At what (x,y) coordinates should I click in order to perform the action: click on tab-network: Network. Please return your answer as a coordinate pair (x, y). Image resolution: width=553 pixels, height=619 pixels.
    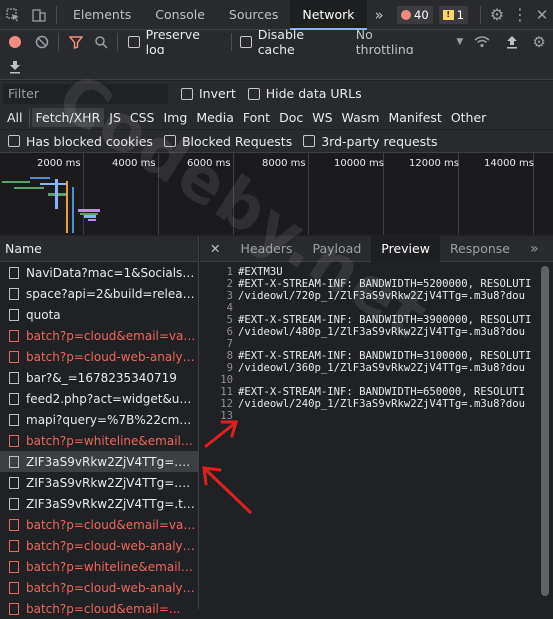
    Looking at the image, I should click on (328, 15).